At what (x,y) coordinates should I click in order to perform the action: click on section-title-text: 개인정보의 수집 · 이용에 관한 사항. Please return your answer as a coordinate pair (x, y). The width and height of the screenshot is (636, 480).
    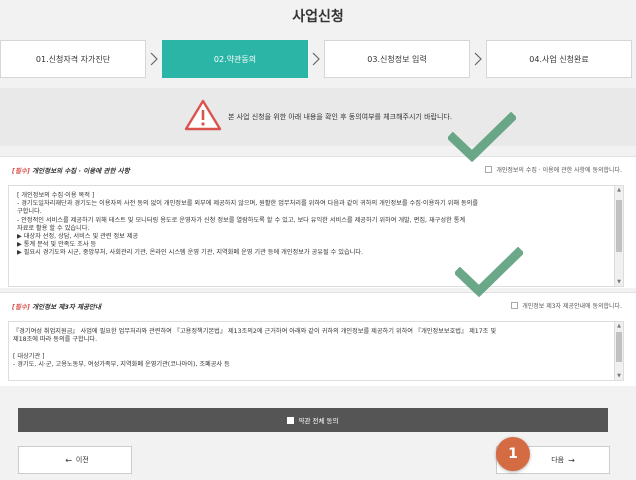
    Looking at the image, I should click on (79, 171).